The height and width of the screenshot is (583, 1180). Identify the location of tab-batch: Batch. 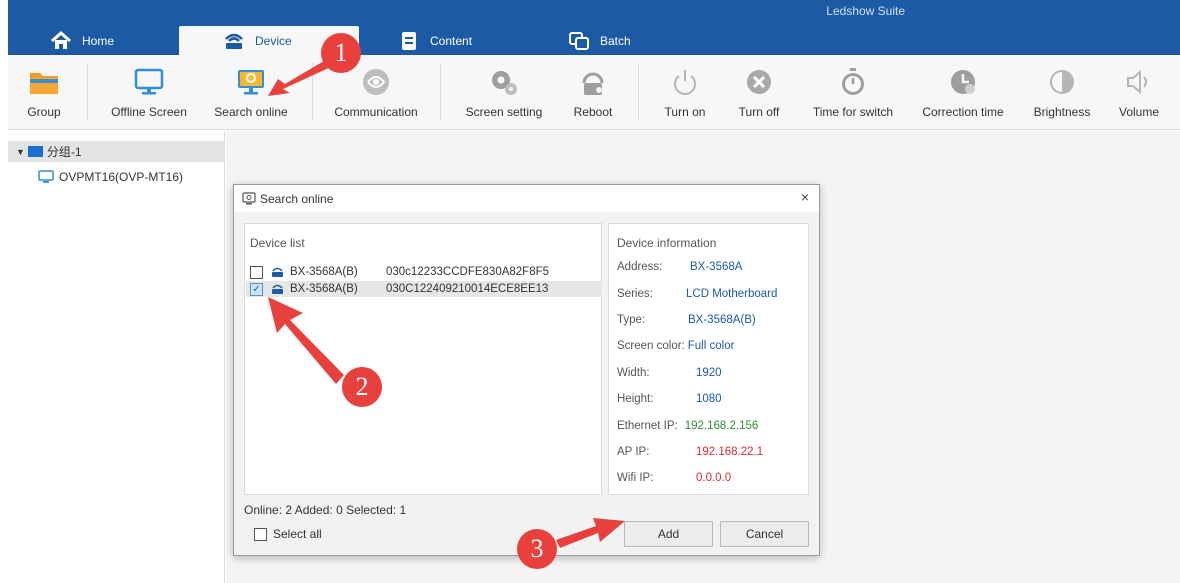
(599, 40).